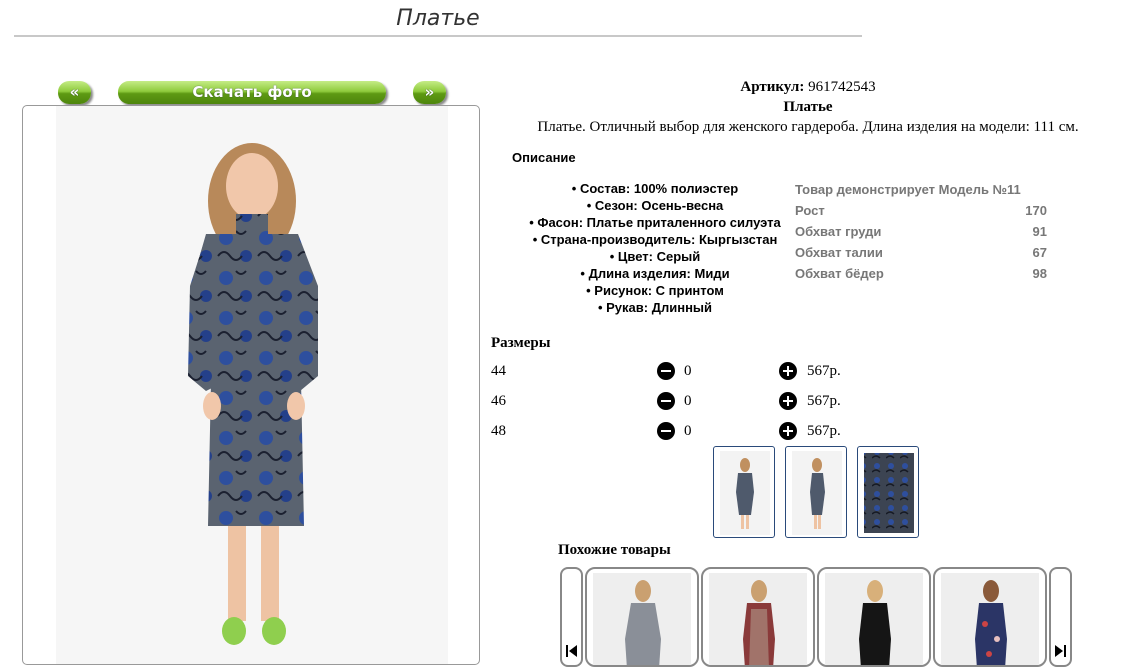 This screenshot has width=1128, height=670. Describe the element at coordinates (438, 21) in the screenshot. I see `page-title: Платье` at that location.